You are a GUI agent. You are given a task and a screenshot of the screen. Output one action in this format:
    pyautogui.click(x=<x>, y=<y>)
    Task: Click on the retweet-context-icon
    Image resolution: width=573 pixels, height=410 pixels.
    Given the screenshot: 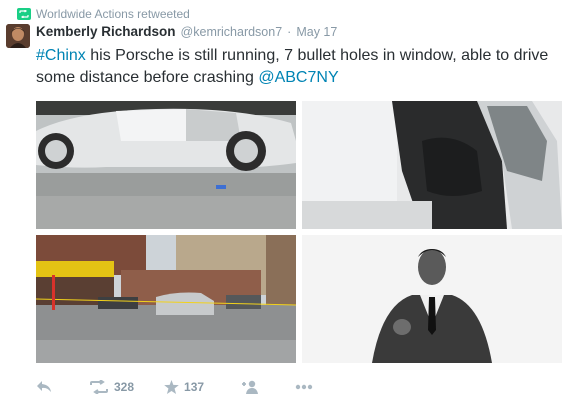 What is the action you would take?
    pyautogui.click(x=24, y=14)
    